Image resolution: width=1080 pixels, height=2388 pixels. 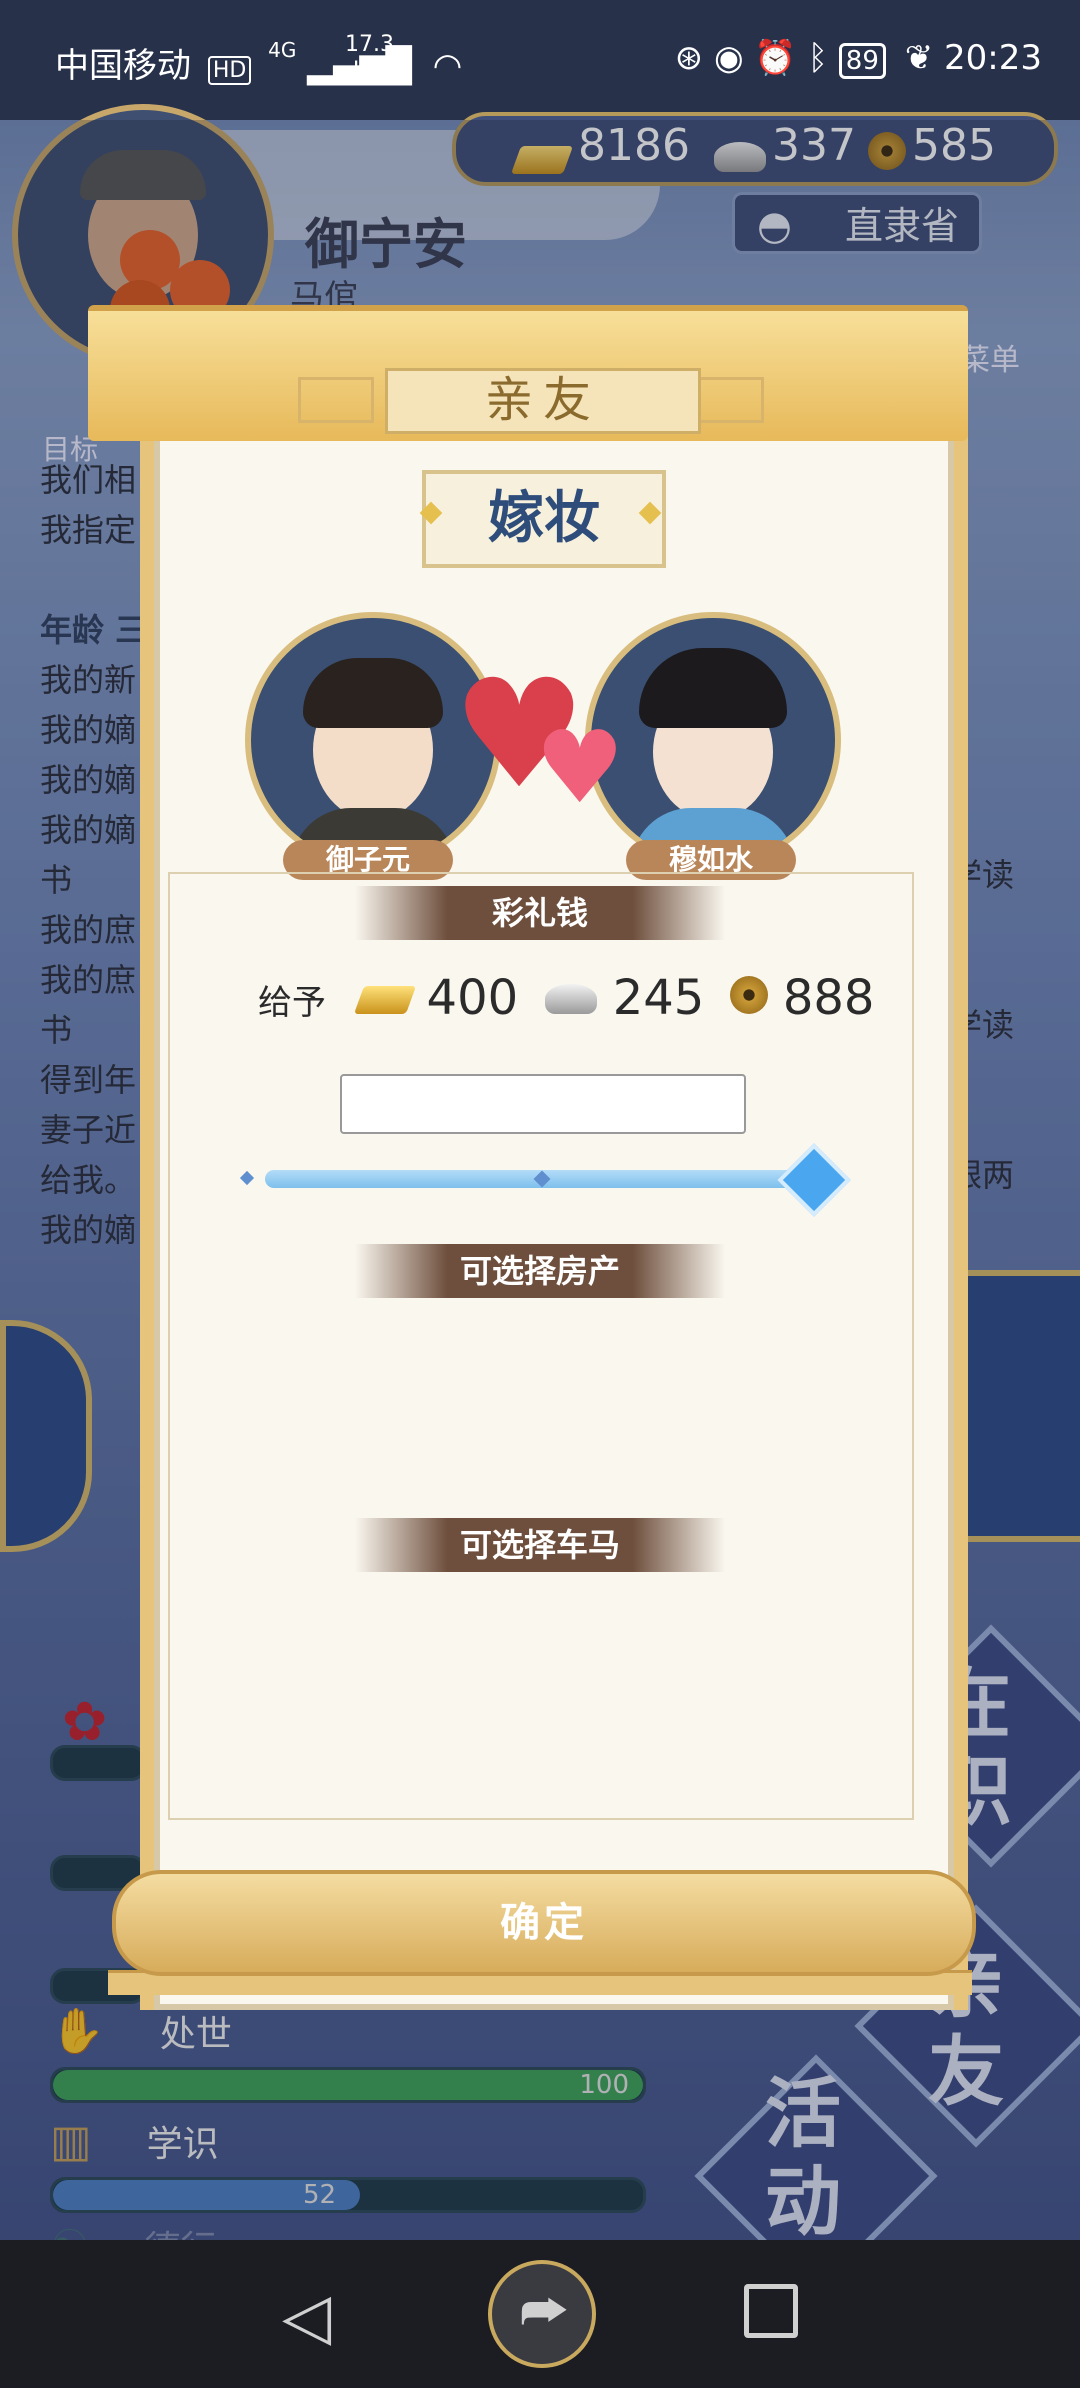 I want to click on coin-icon, so click(x=748, y=998).